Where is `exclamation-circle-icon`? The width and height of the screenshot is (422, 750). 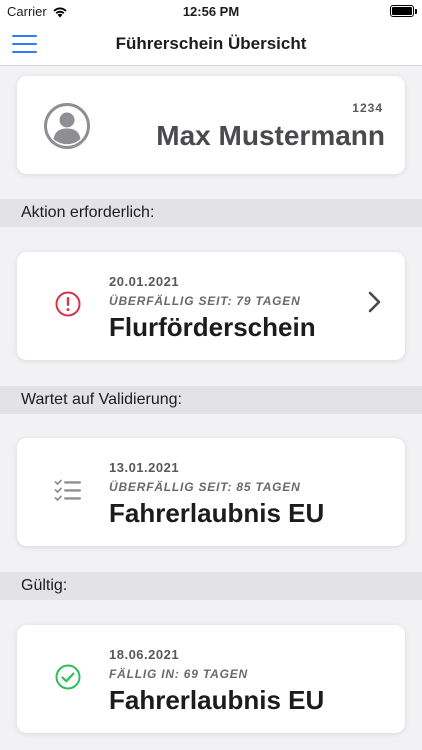
exclamation-circle-icon is located at coordinates (68, 304).